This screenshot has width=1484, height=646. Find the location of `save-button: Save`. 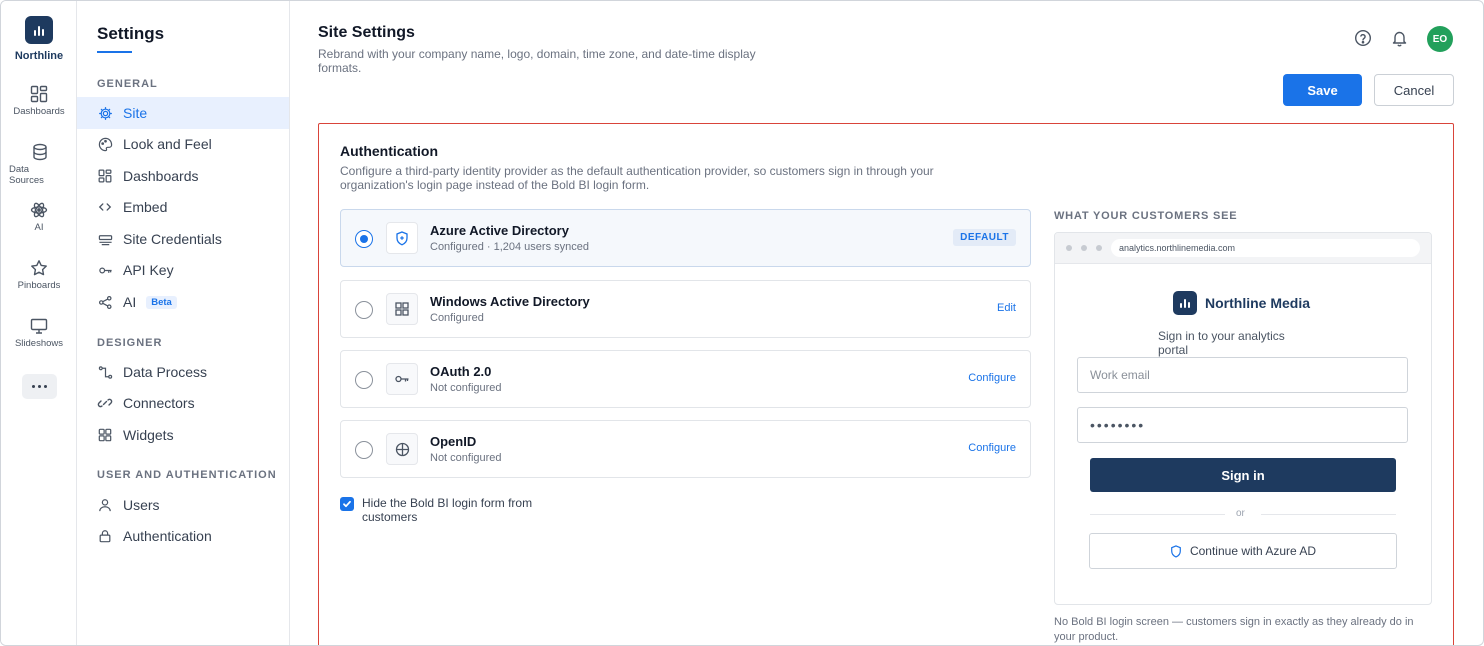

save-button: Save is located at coordinates (1322, 90).